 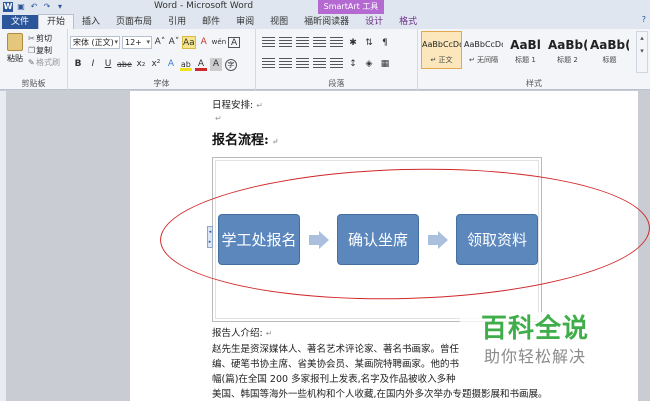 I want to click on style-no-spacing: AaBbCcDd ↵ 无间隔, so click(x=483, y=50).